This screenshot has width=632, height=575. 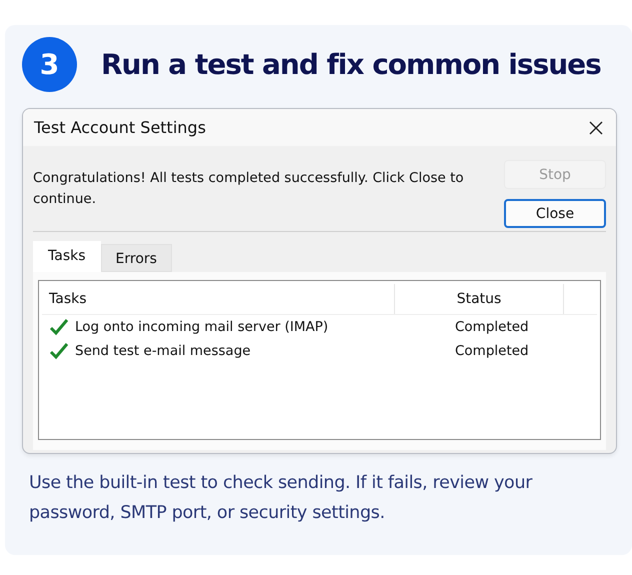 What do you see at coordinates (249, 189) in the screenshot?
I see `message-text: Congratulations! All tests completed successfully. Click Close to continue.` at bounding box center [249, 189].